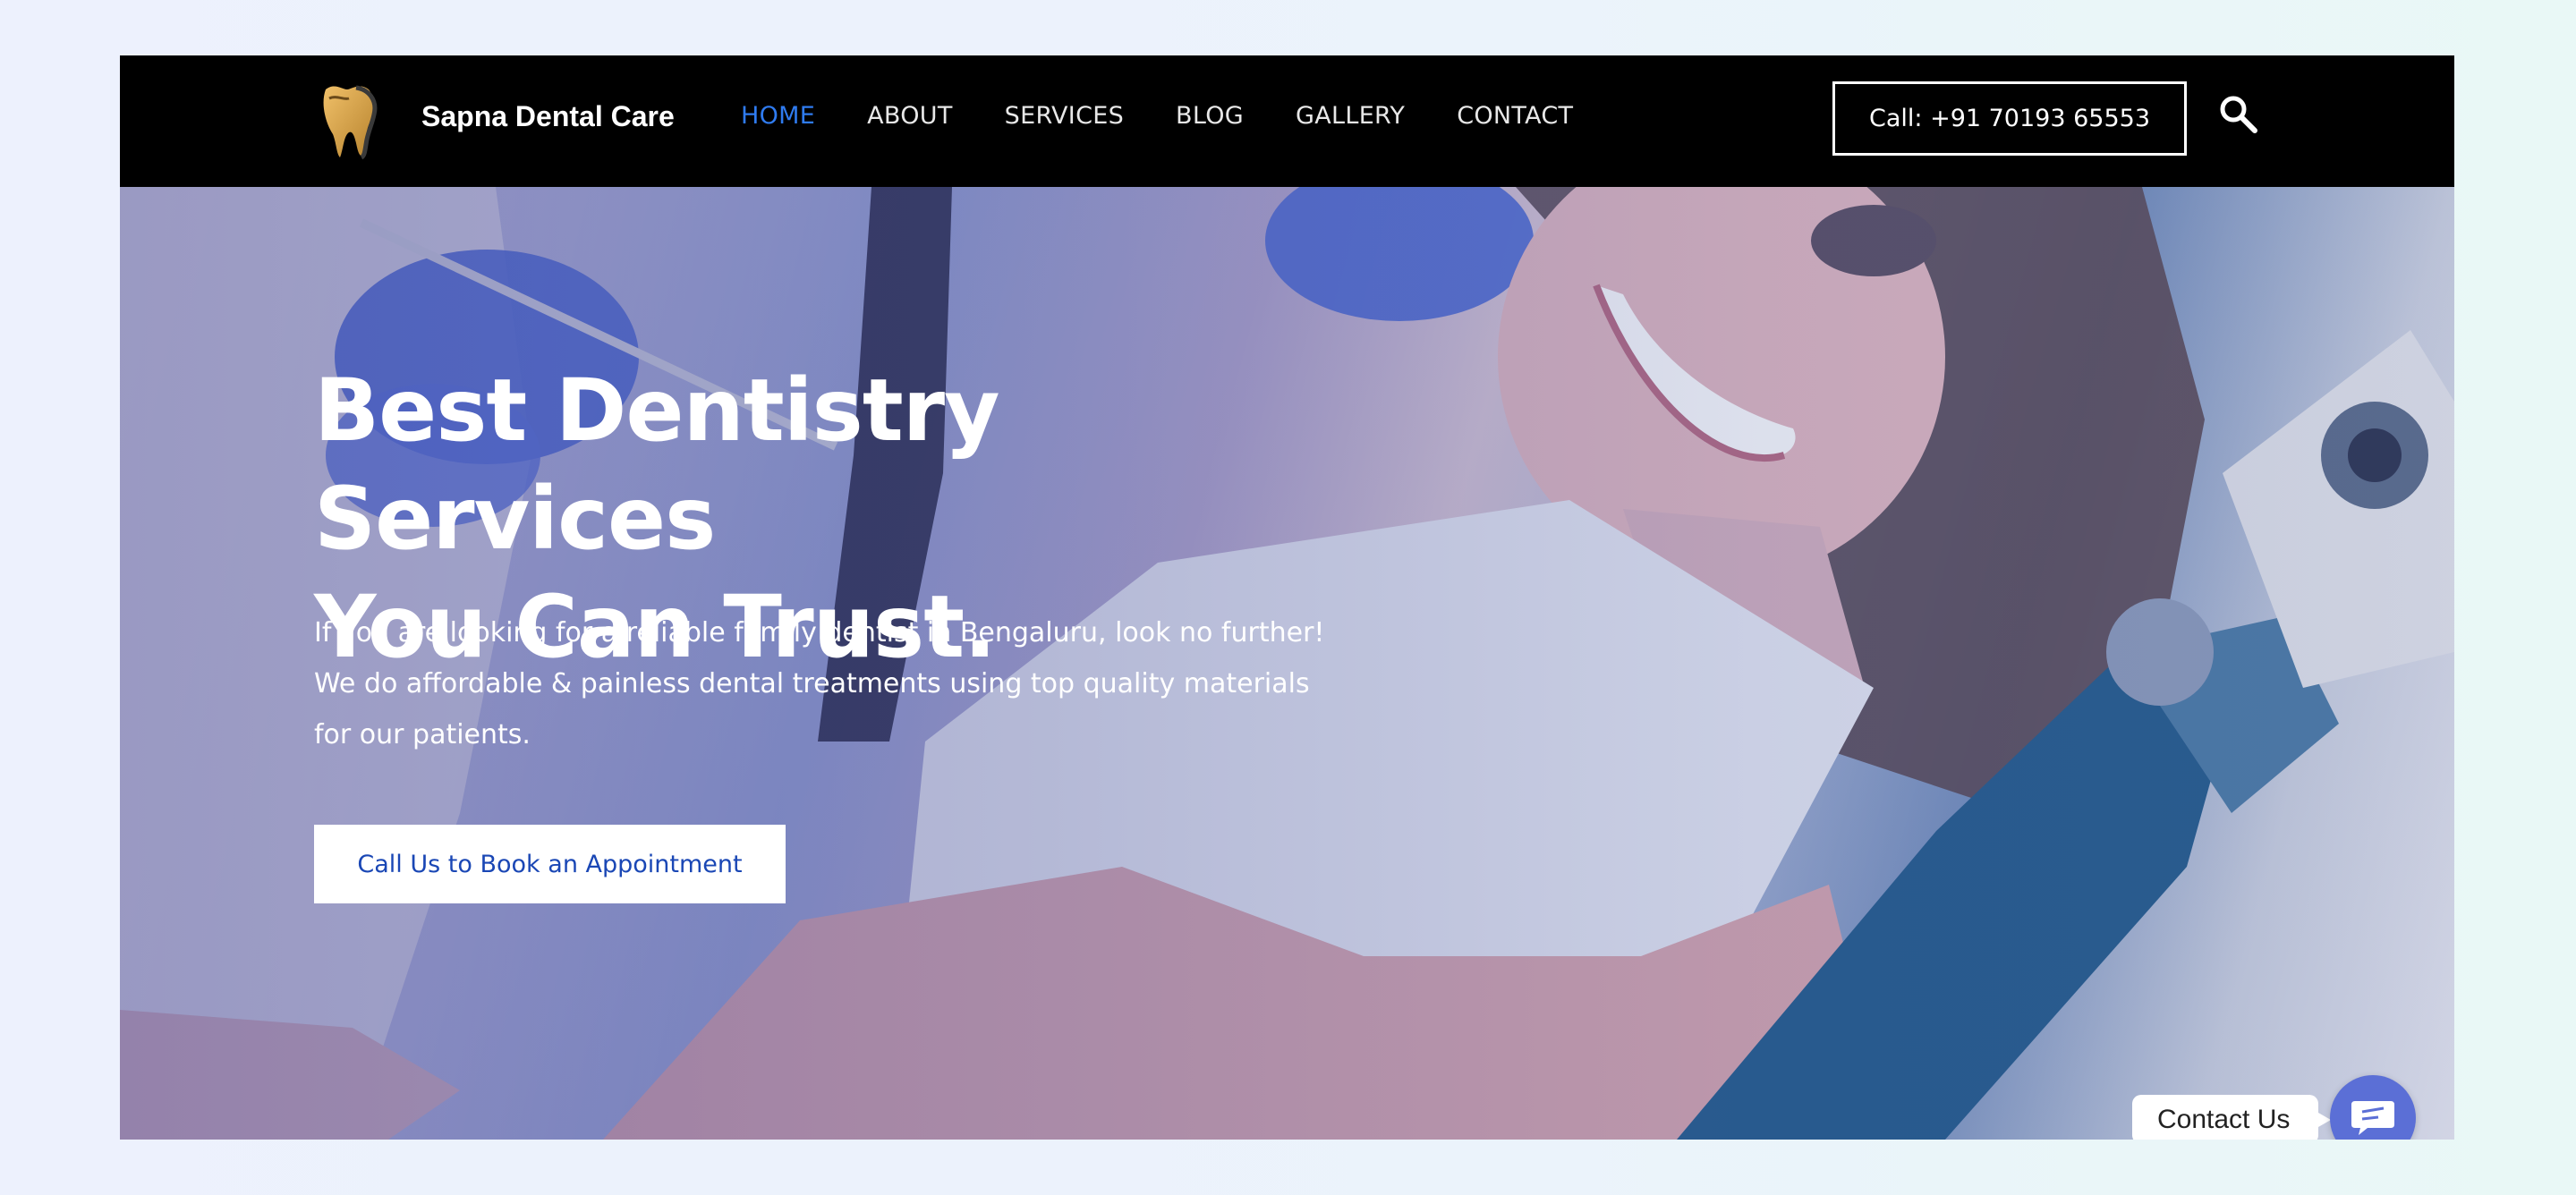 The width and height of the screenshot is (2576, 1195). What do you see at coordinates (350, 120) in the screenshot?
I see `tooth-logo-icon` at bounding box center [350, 120].